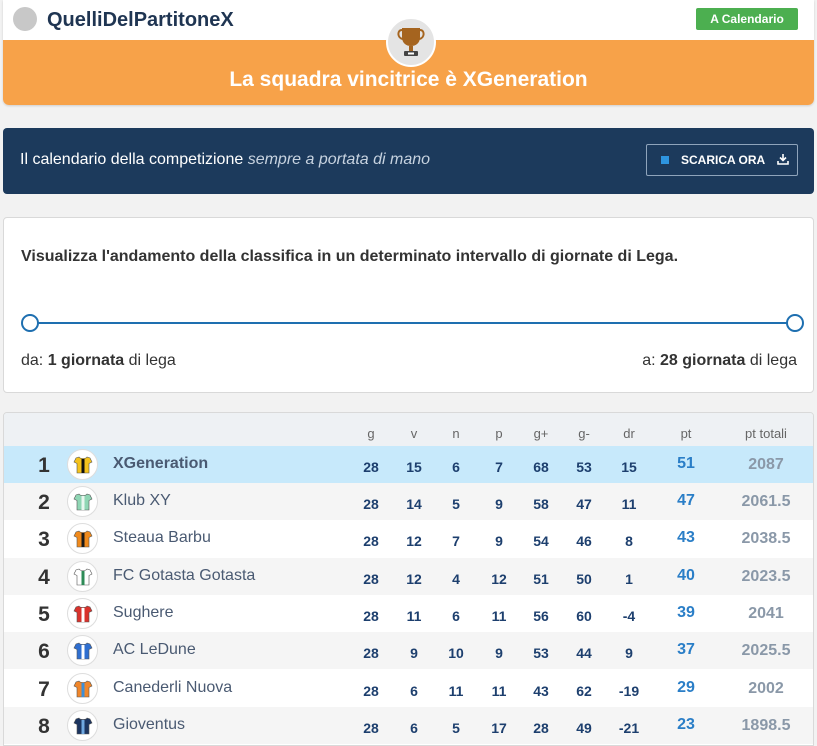 The width and height of the screenshot is (817, 746). I want to click on cell-goals-against: 60, so click(584, 616).